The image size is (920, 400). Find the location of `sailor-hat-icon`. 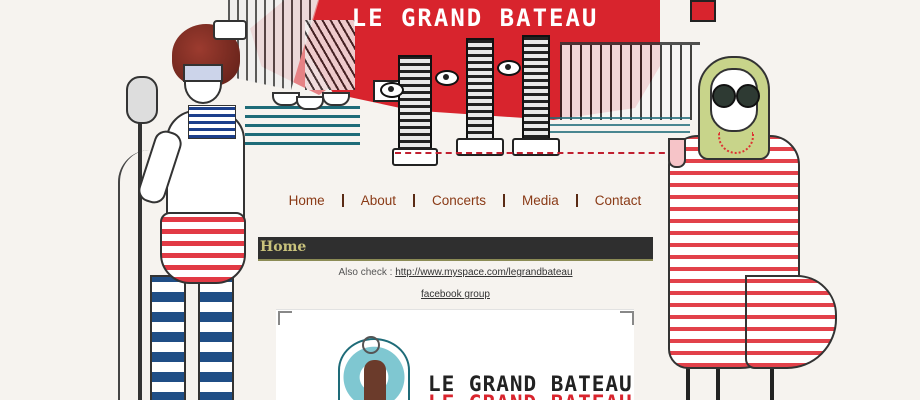

sailor-hat-icon is located at coordinates (230, 30).